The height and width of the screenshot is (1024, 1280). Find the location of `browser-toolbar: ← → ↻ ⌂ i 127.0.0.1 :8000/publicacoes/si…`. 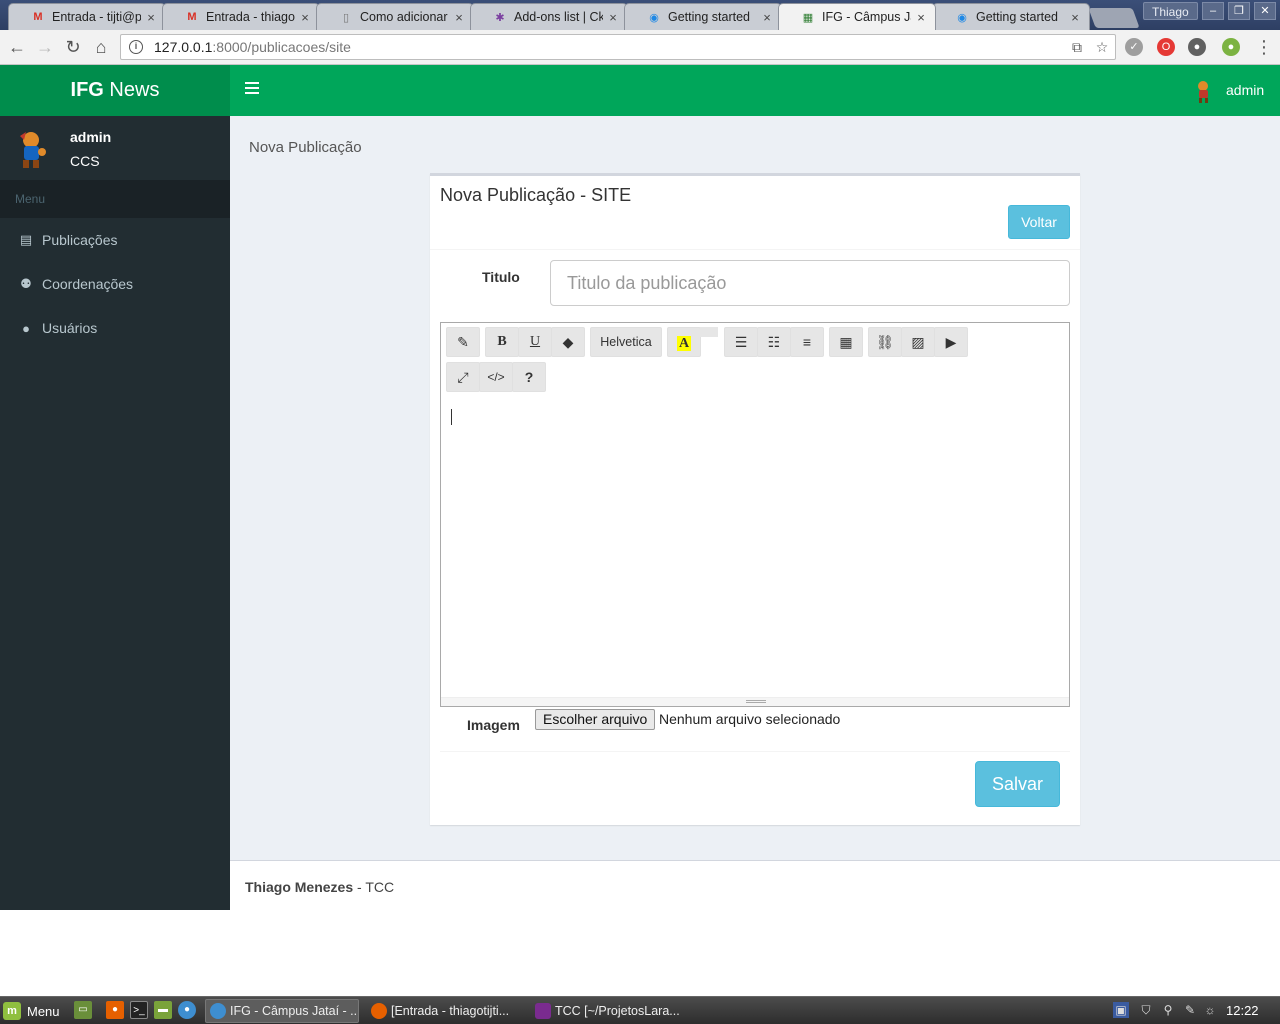

browser-toolbar: ← → ↻ ⌂ i 127.0.0.1 :8000/publicacoes/si… is located at coordinates (640, 47).